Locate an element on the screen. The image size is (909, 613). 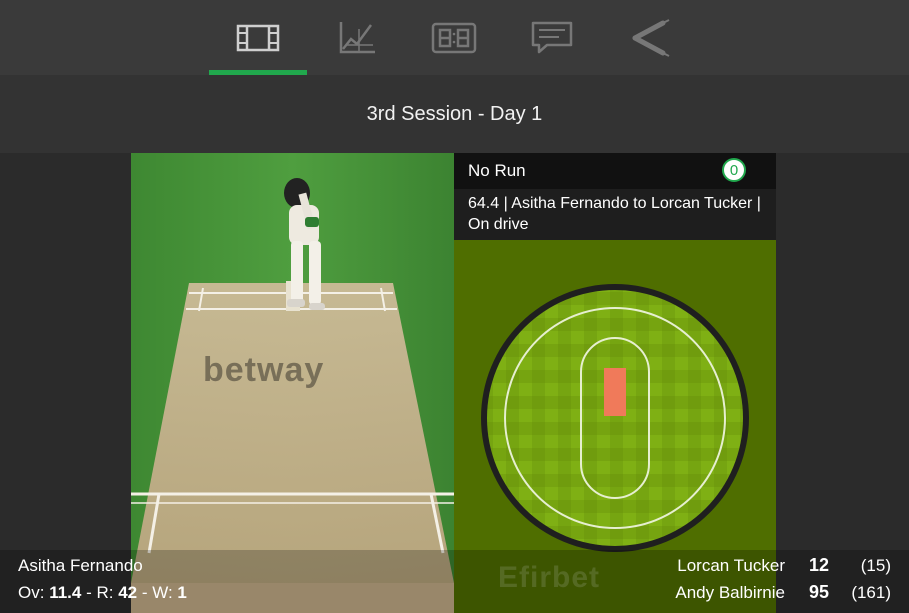
chart-icon is located at coordinates (357, 37).